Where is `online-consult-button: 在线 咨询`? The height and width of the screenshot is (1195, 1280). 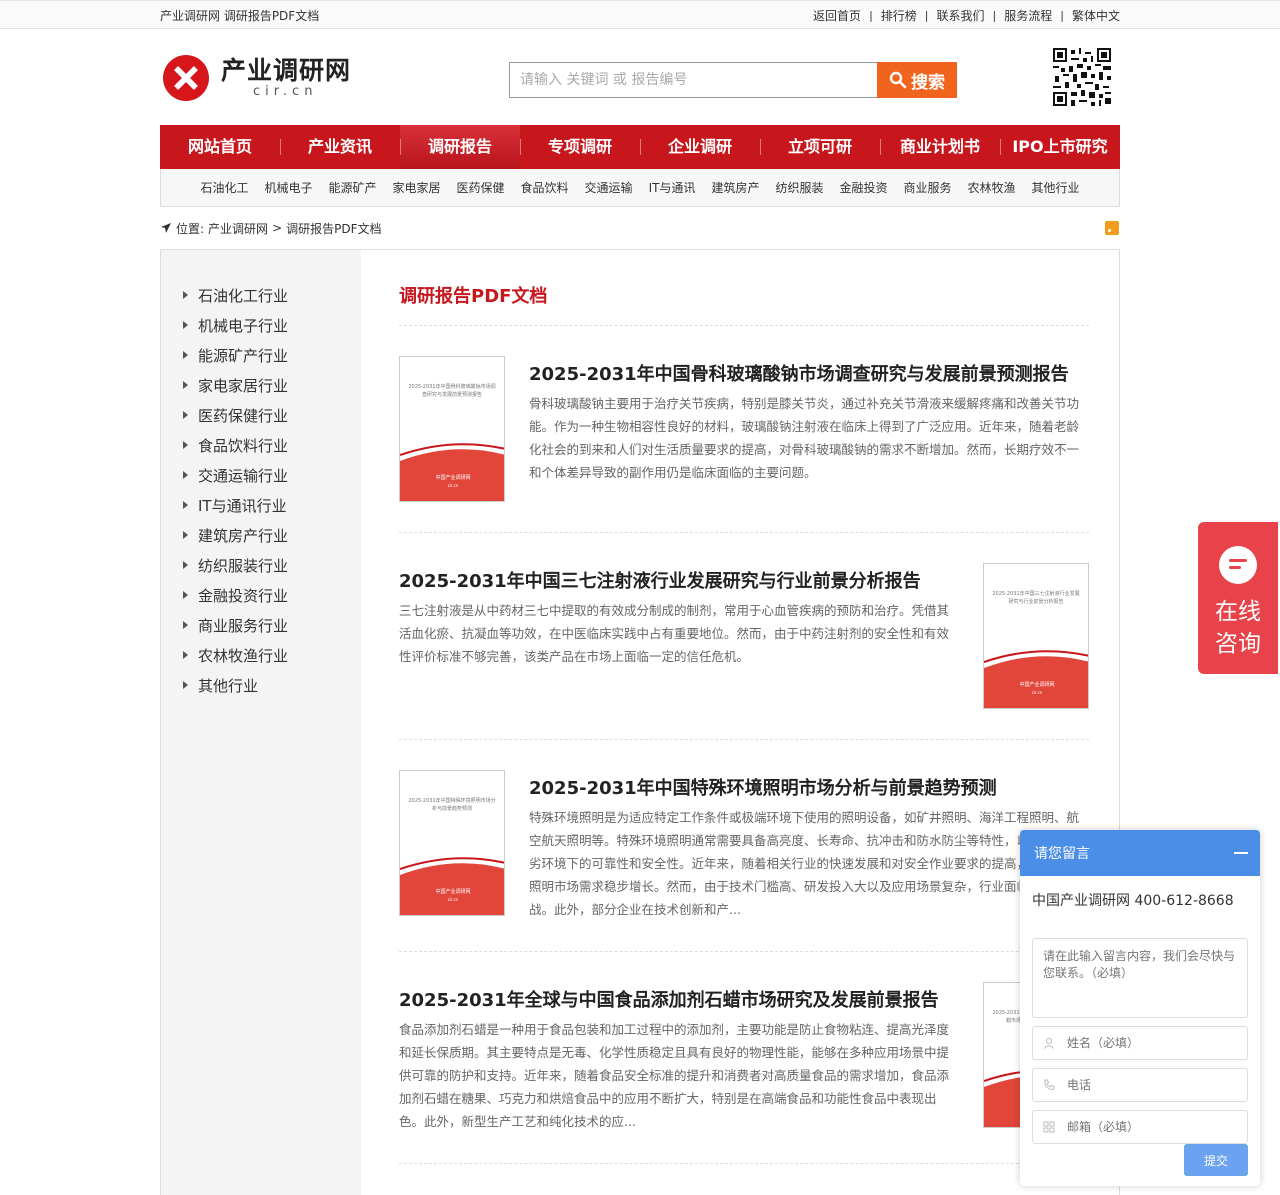 online-consult-button: 在线 咨询 is located at coordinates (1238, 598).